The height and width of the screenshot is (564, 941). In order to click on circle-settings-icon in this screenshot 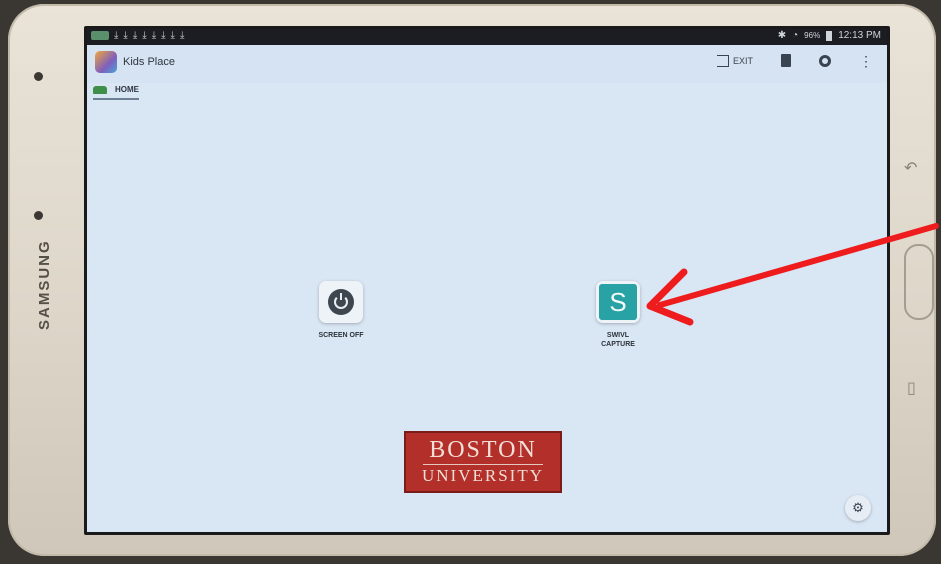, I will do `click(825, 60)`.